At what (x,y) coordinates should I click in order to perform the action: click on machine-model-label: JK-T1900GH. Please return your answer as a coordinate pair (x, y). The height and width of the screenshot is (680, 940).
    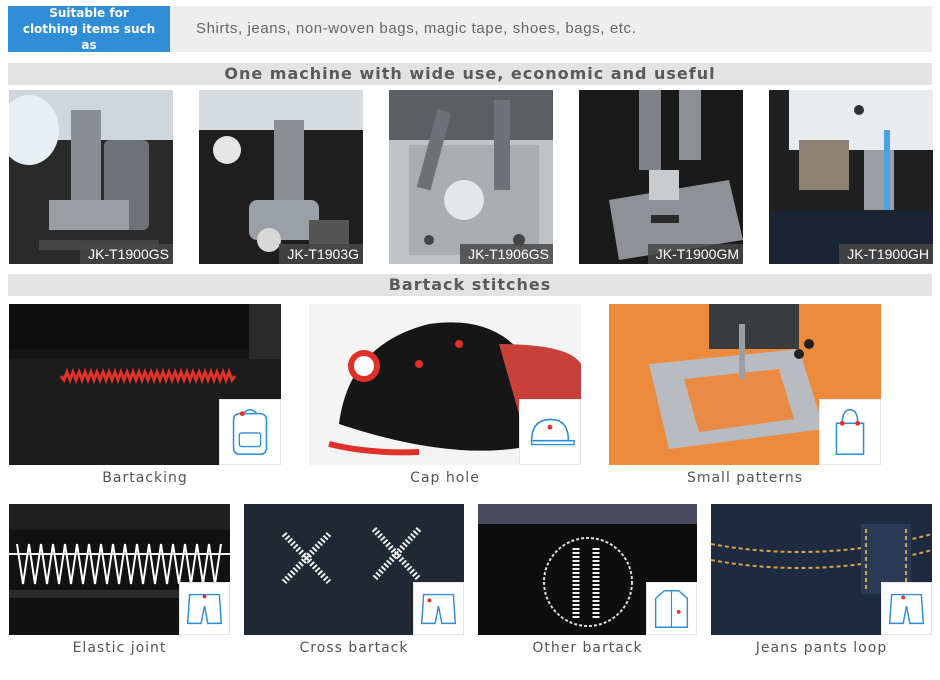
    Looking at the image, I should click on (886, 254).